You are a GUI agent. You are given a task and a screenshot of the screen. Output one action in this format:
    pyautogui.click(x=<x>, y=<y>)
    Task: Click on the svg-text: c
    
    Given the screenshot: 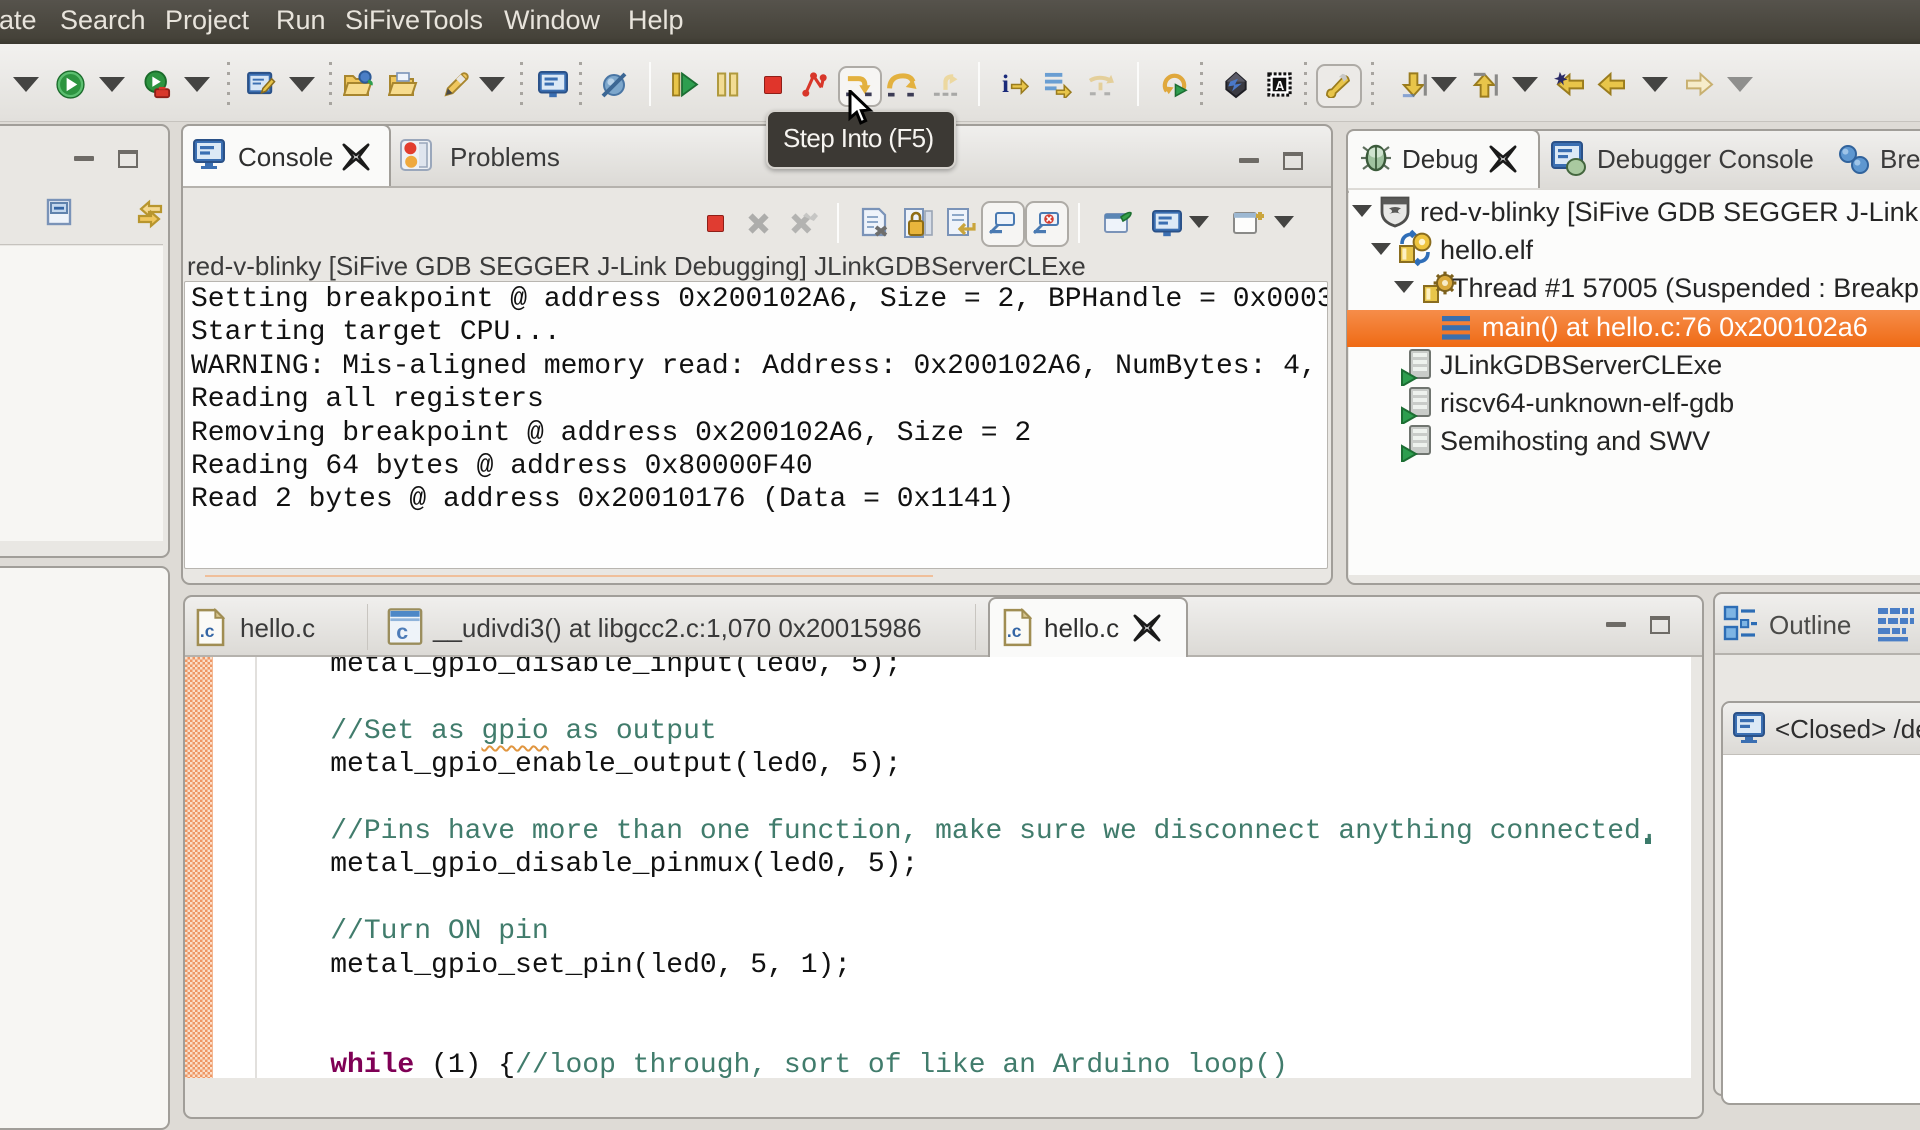 What is the action you would take?
    pyautogui.click(x=402, y=632)
    